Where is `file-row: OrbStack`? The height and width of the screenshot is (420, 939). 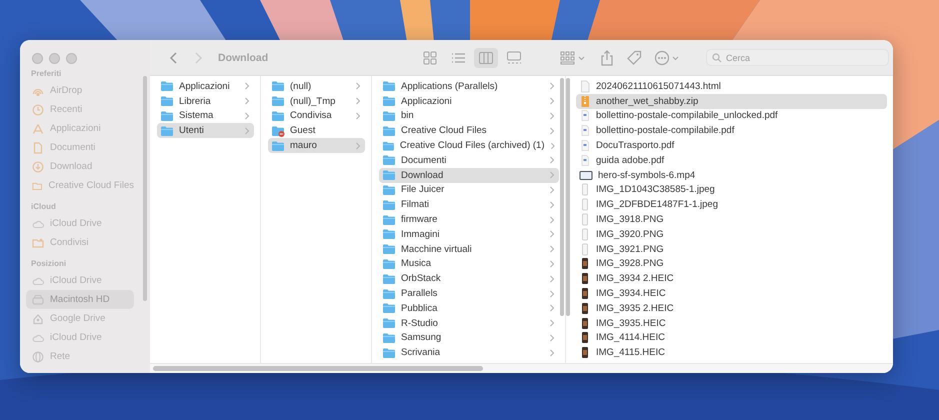
file-row: OrbStack is located at coordinates (469, 278).